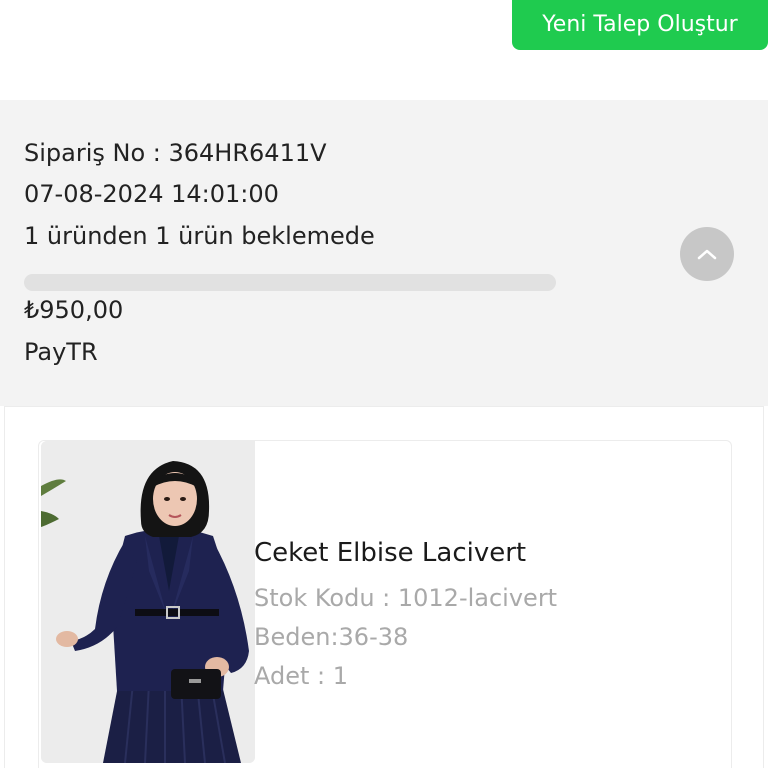 The height and width of the screenshot is (768, 768). Describe the element at coordinates (331, 637) in the screenshot. I see `product-size: Beden:36-38` at that location.